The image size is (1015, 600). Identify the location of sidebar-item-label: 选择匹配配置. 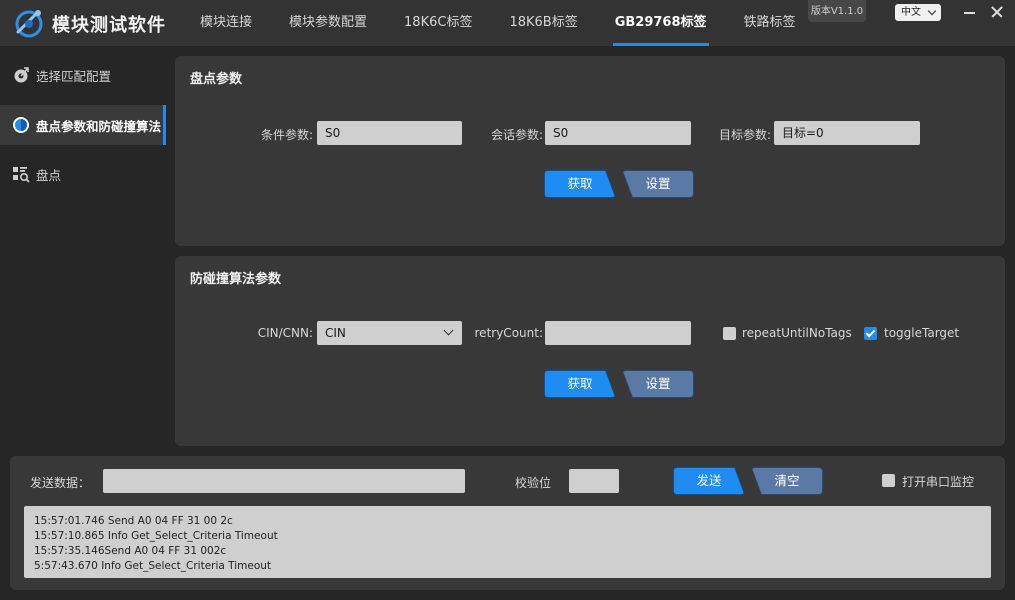
(74, 76).